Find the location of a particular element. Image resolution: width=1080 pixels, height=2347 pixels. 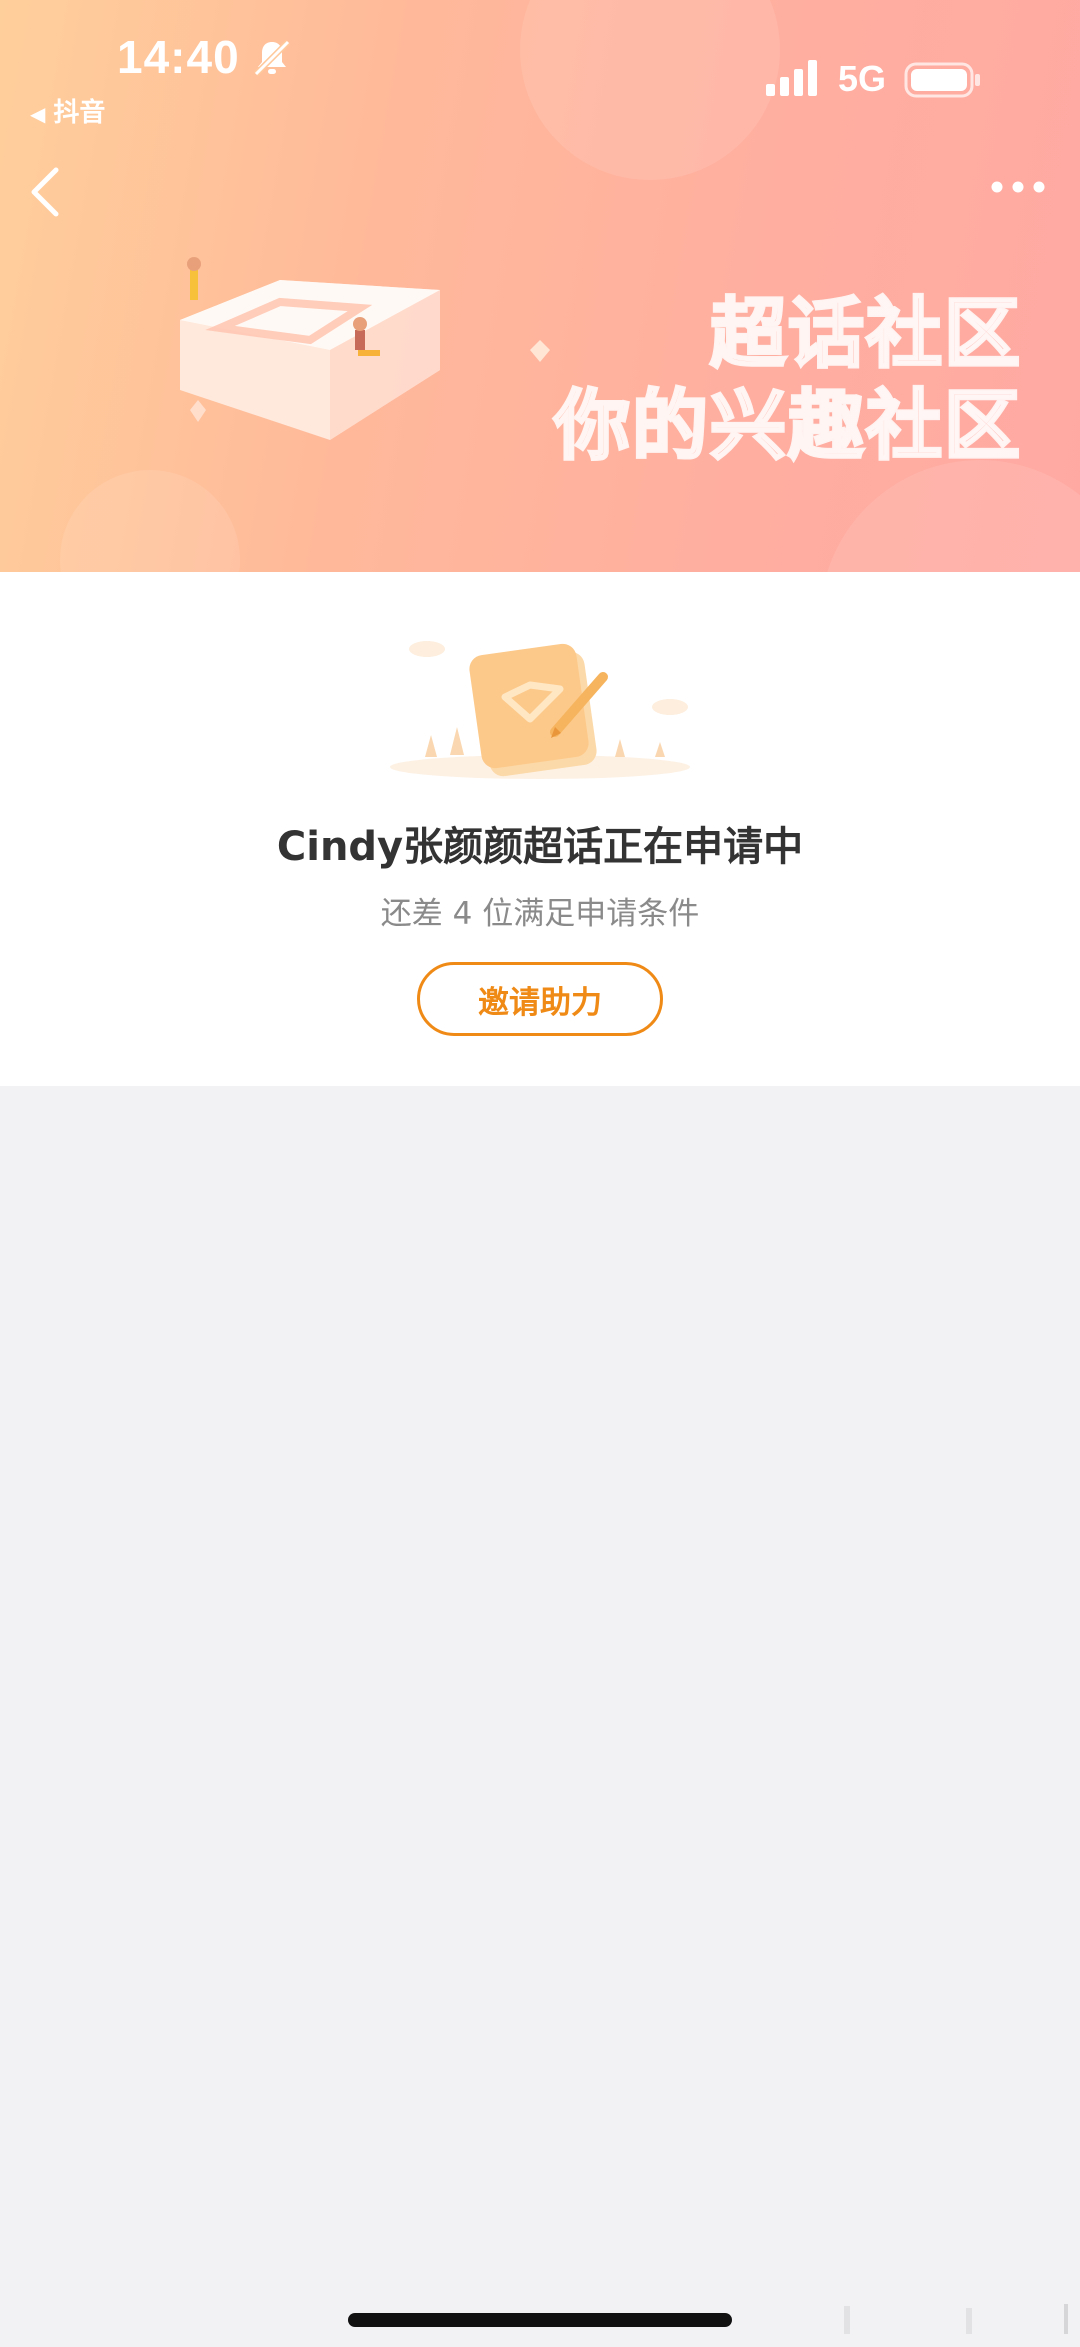

network-type: 5G is located at coordinates (862, 78).